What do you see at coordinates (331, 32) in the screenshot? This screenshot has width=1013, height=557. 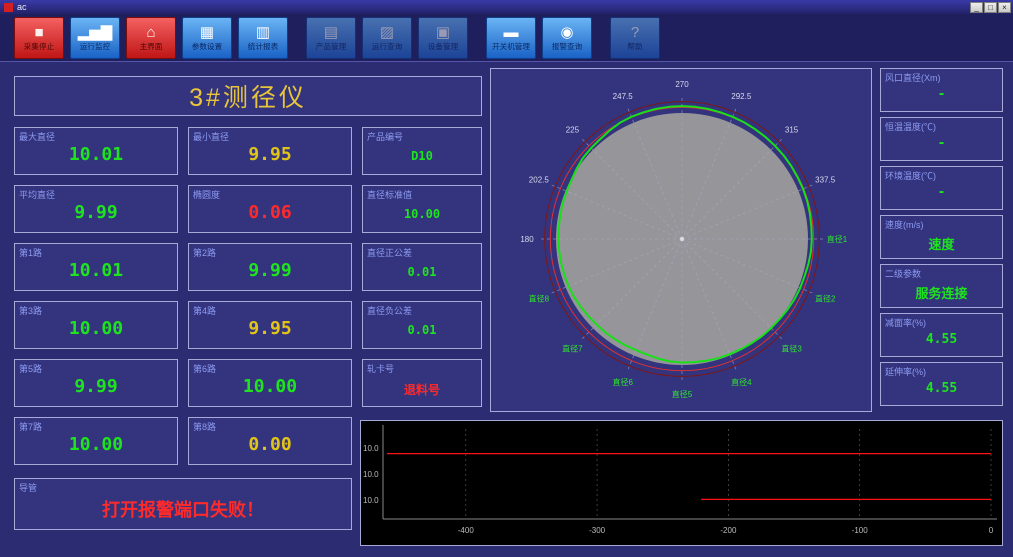 I see `product-list-icon: ▤` at bounding box center [331, 32].